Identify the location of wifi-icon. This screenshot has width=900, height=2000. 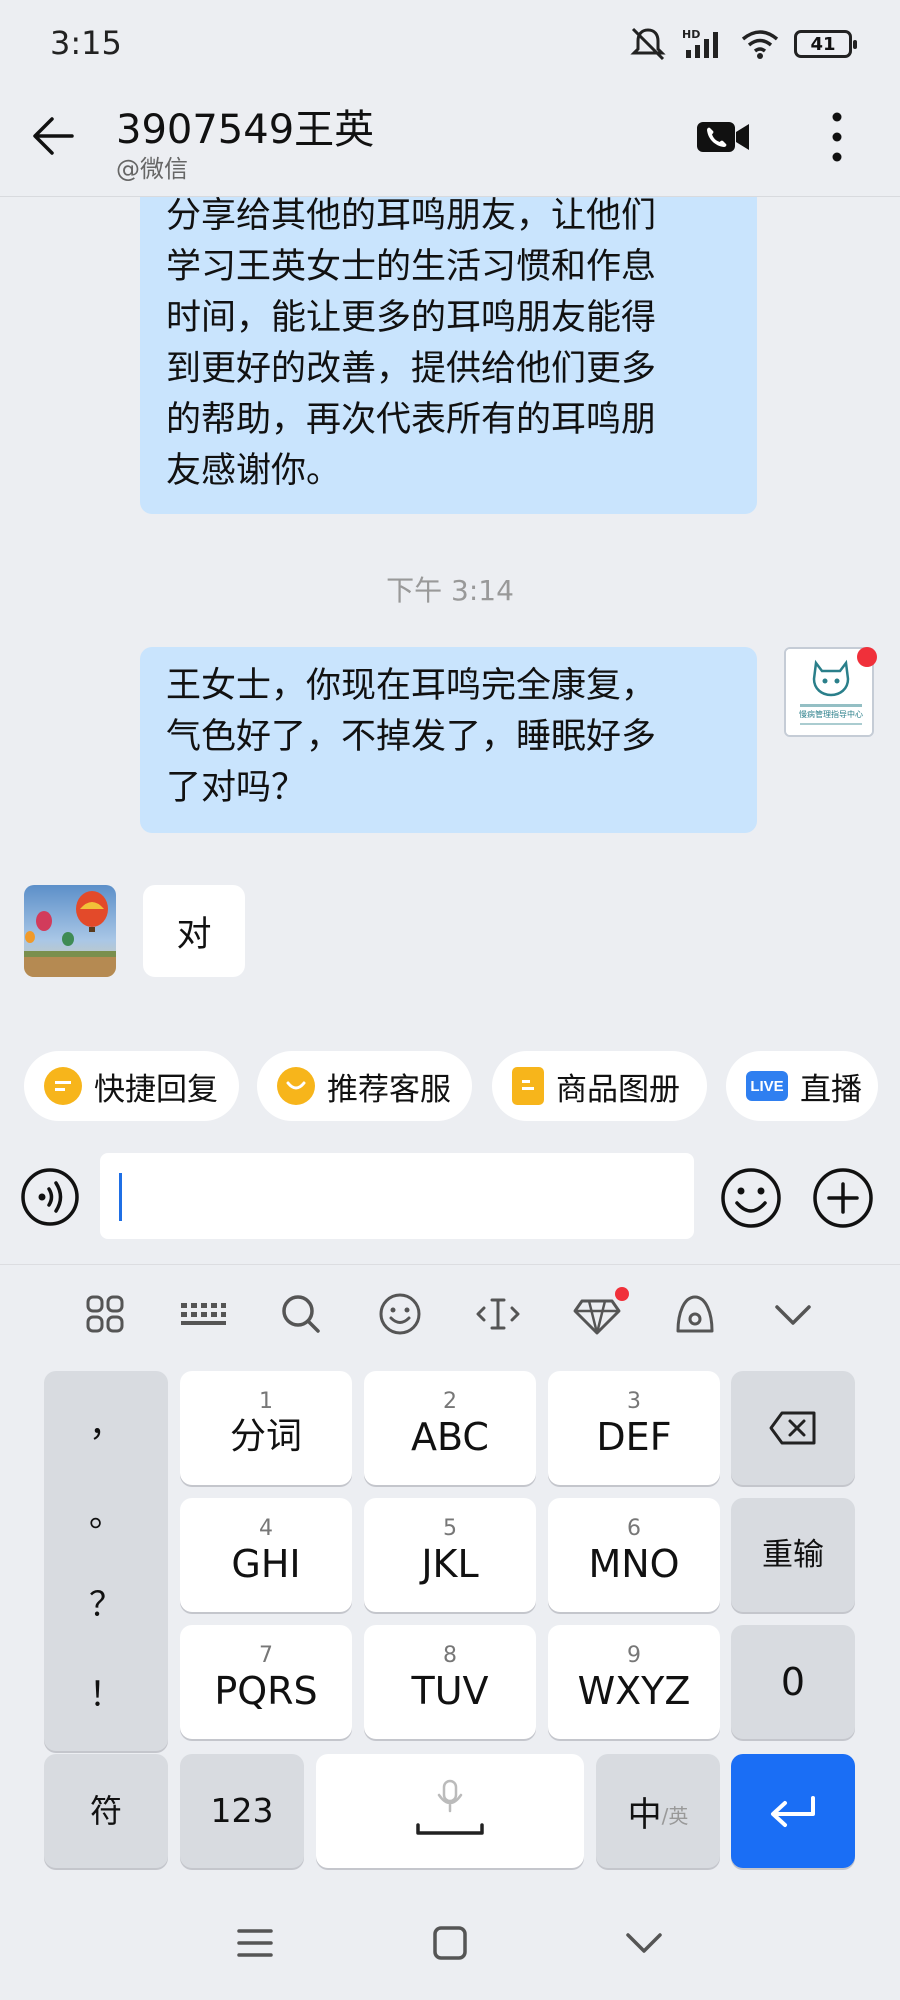
(760, 44).